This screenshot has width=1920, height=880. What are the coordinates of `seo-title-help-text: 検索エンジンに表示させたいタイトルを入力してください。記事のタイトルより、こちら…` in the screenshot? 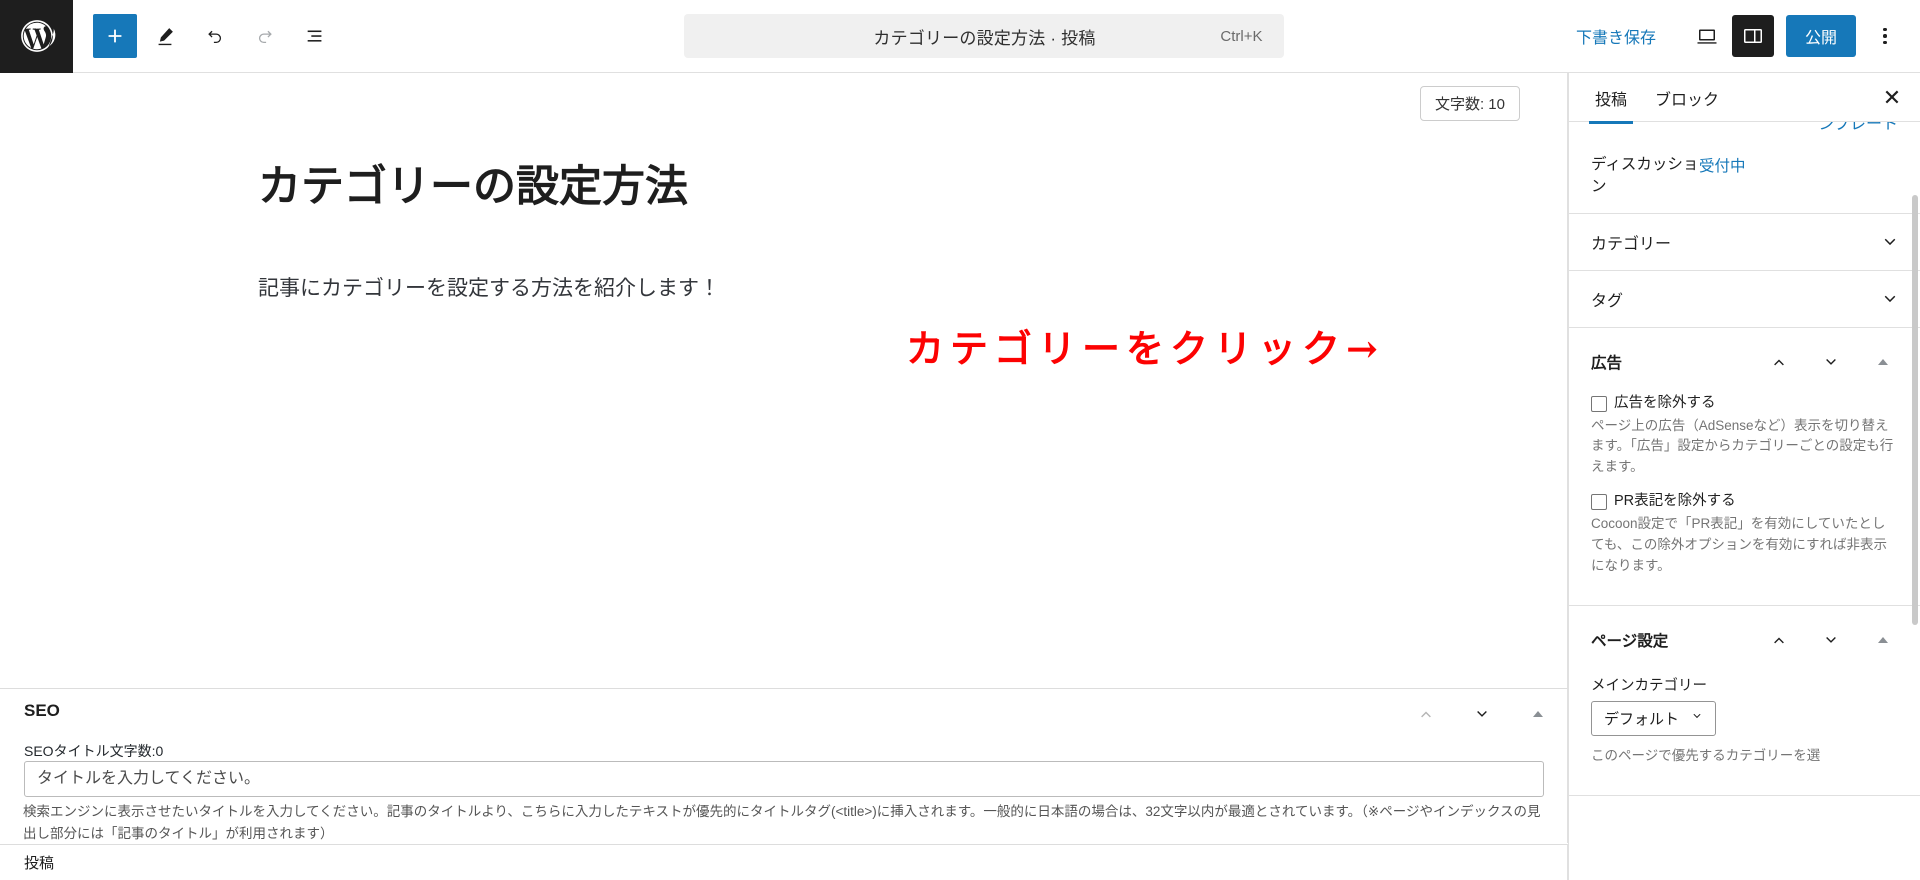 It's located at (782, 823).